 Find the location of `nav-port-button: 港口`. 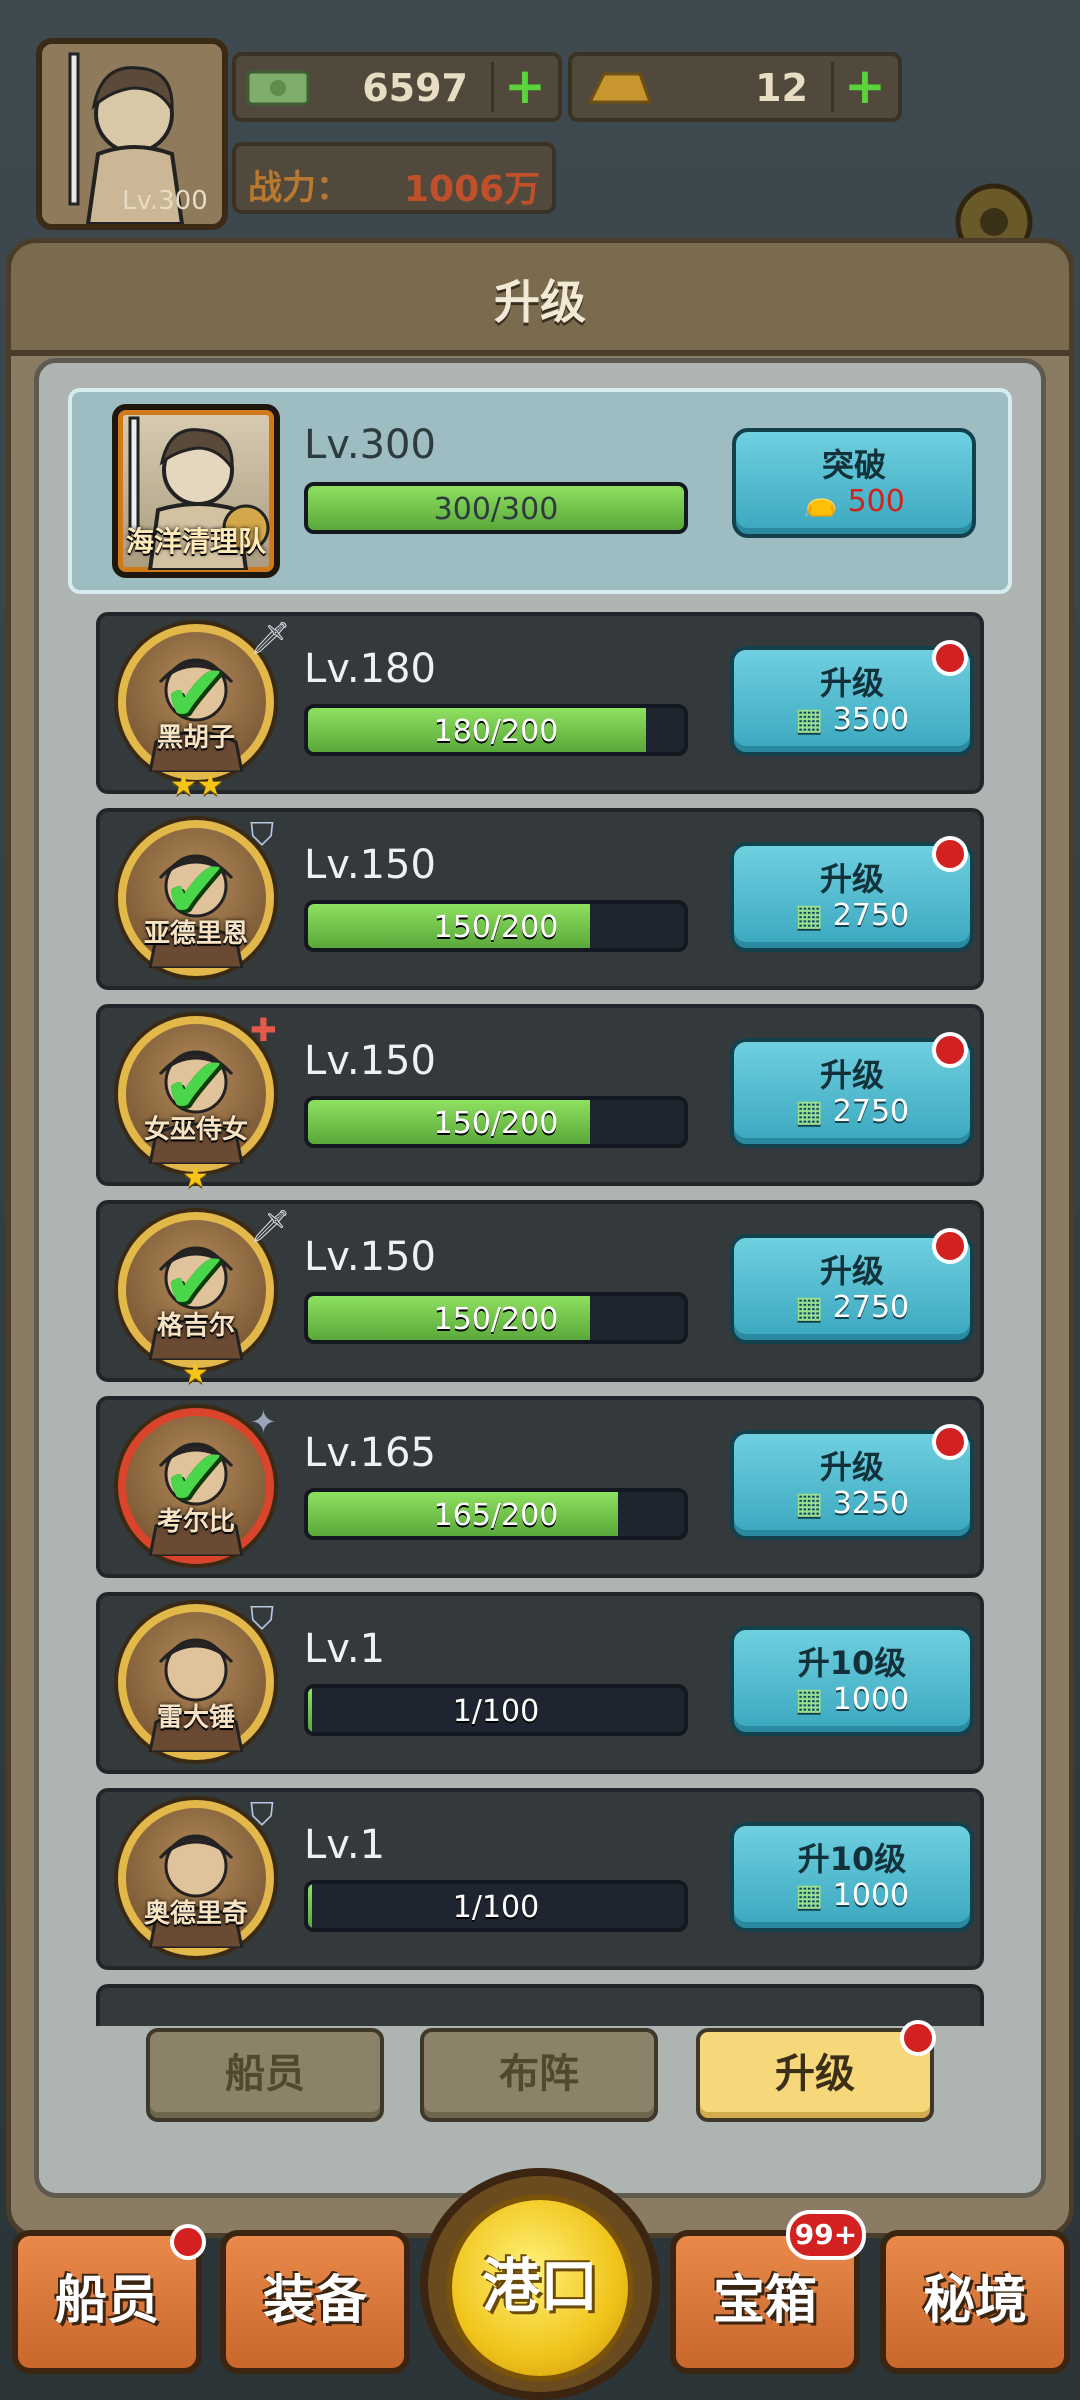

nav-port-button: 港口 is located at coordinates (540, 2288).